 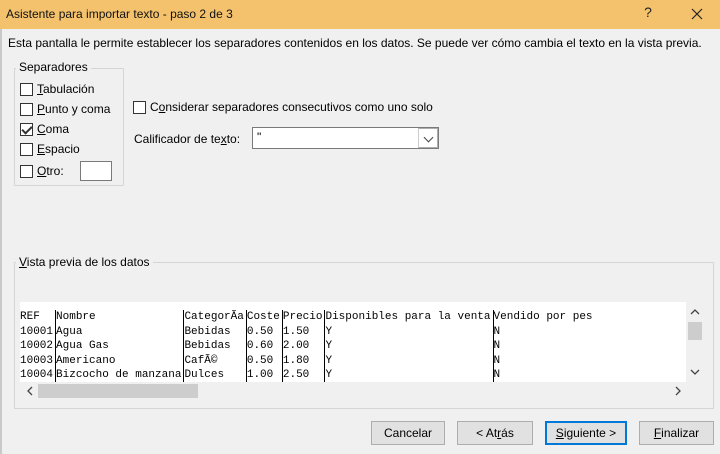 I want to click on qualifier-value: ", so click(x=259, y=137).